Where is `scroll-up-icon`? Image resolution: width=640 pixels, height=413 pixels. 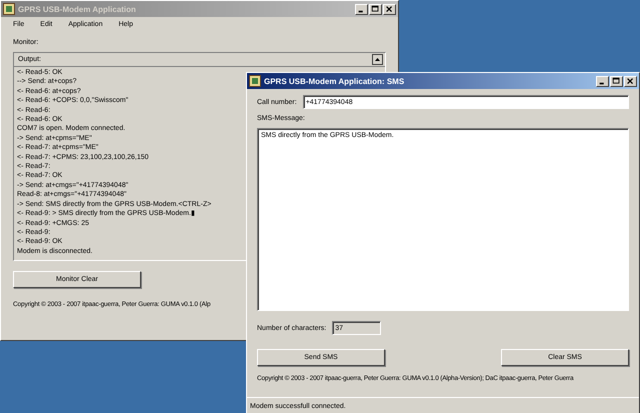
scroll-up-icon is located at coordinates (377, 59).